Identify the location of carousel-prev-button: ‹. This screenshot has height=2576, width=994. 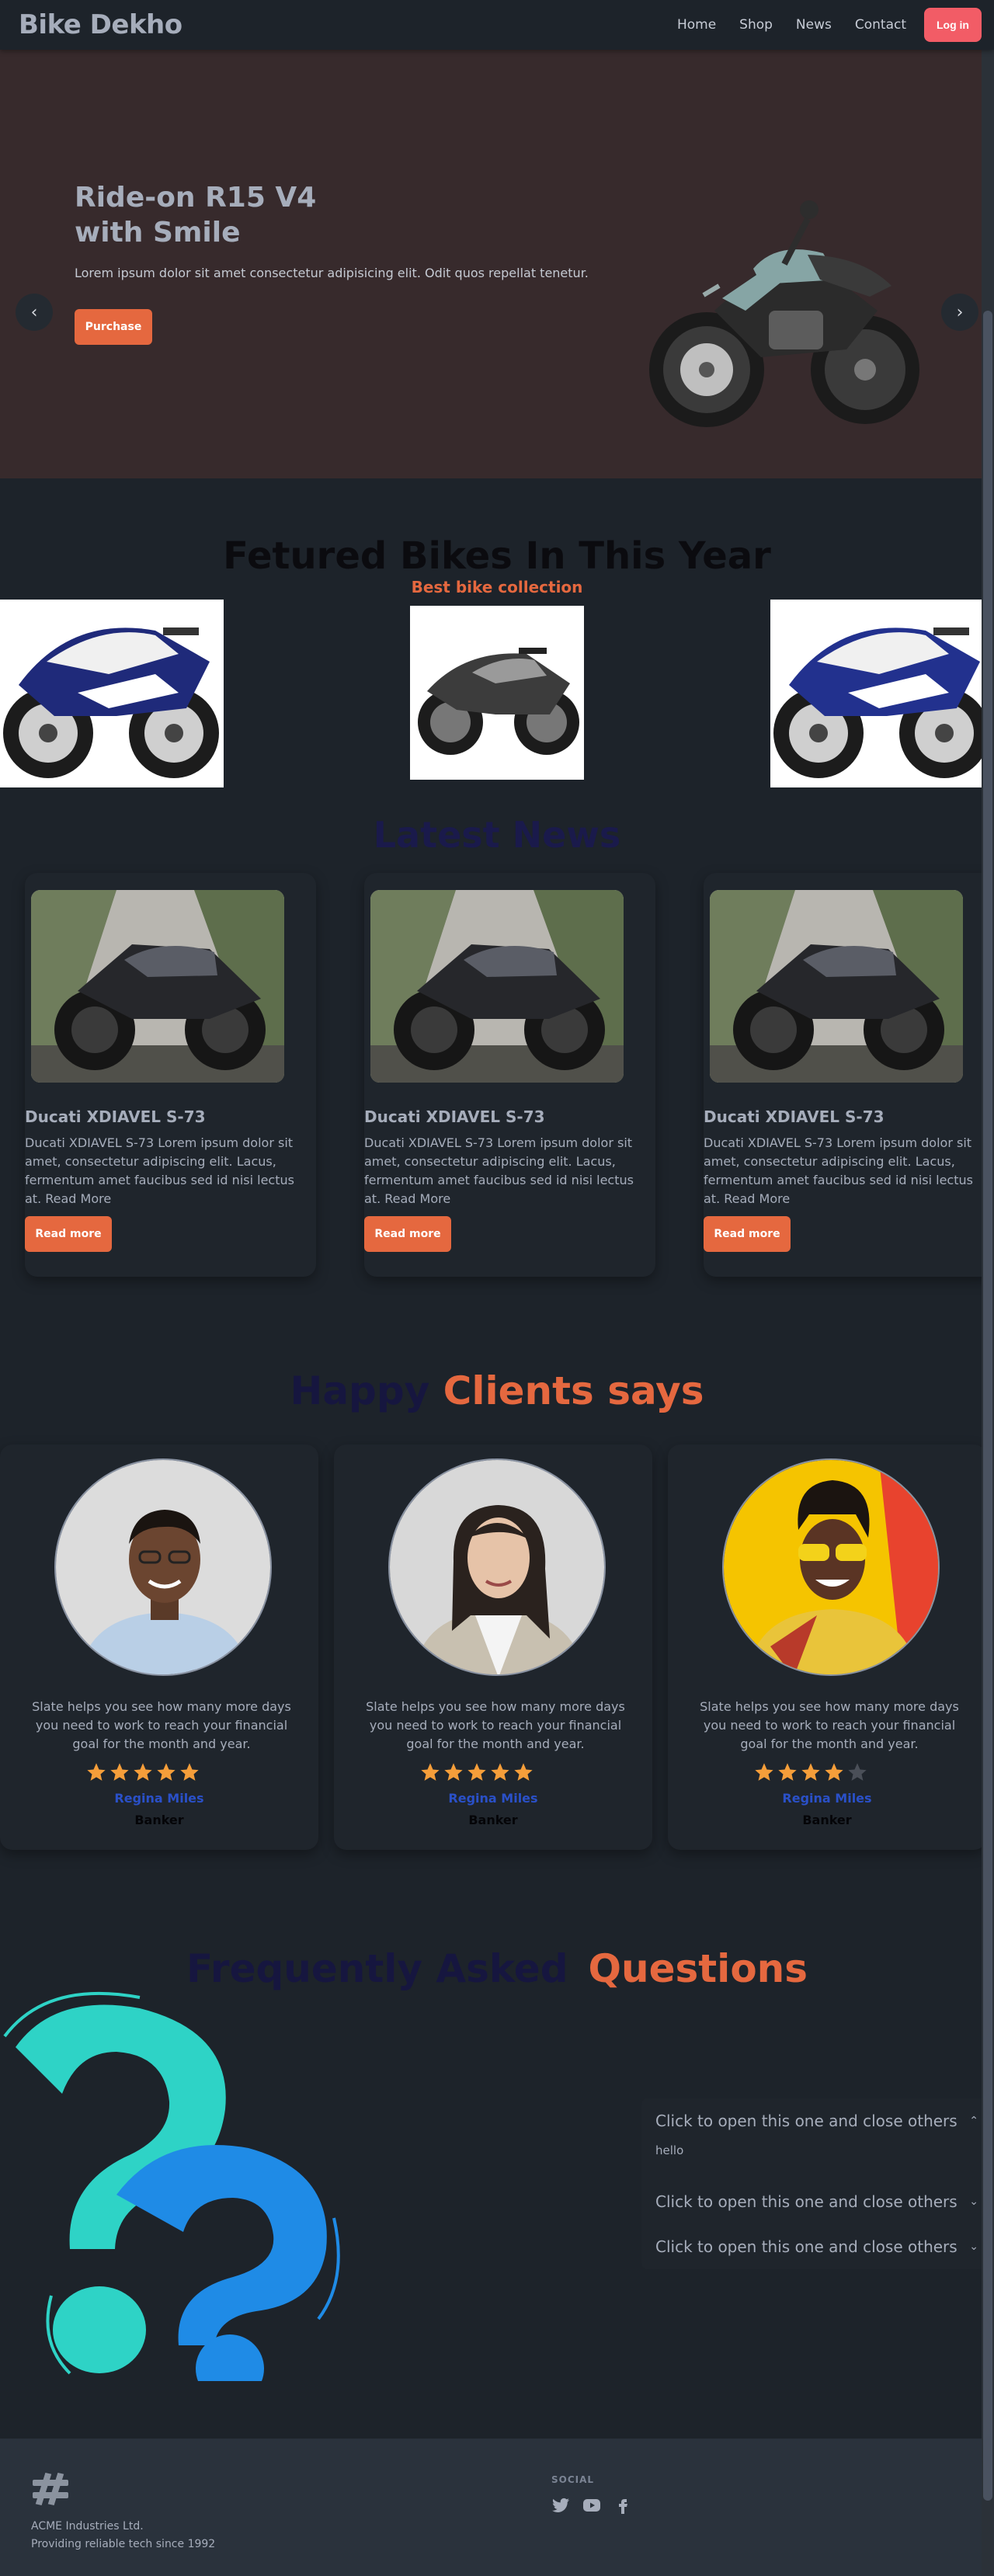
(34, 312).